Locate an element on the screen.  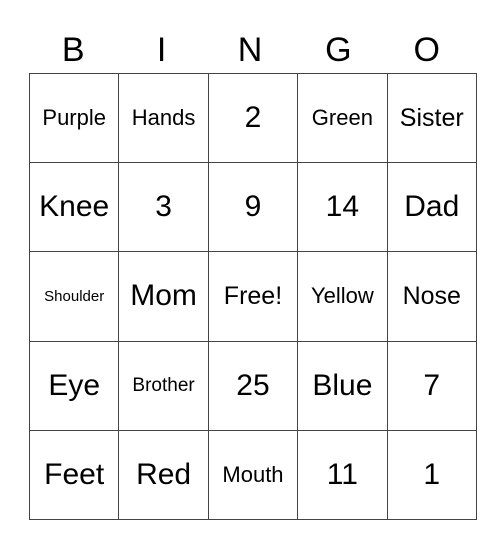
bingo-cell: 3 is located at coordinates (163, 207).